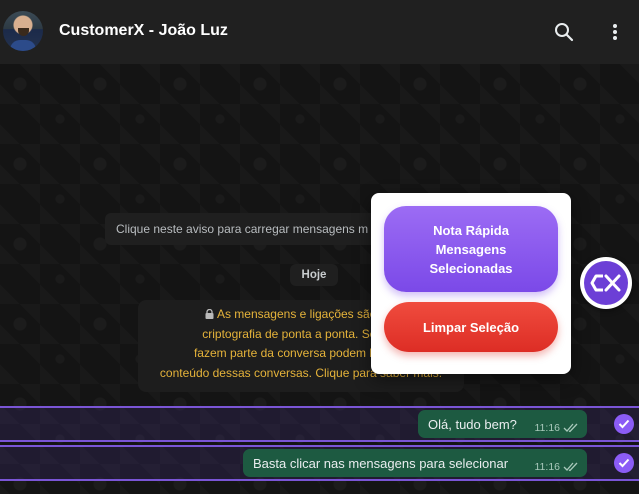 This screenshot has height=494, width=639. I want to click on contact-name: CustomerX - João Luz, so click(143, 31).